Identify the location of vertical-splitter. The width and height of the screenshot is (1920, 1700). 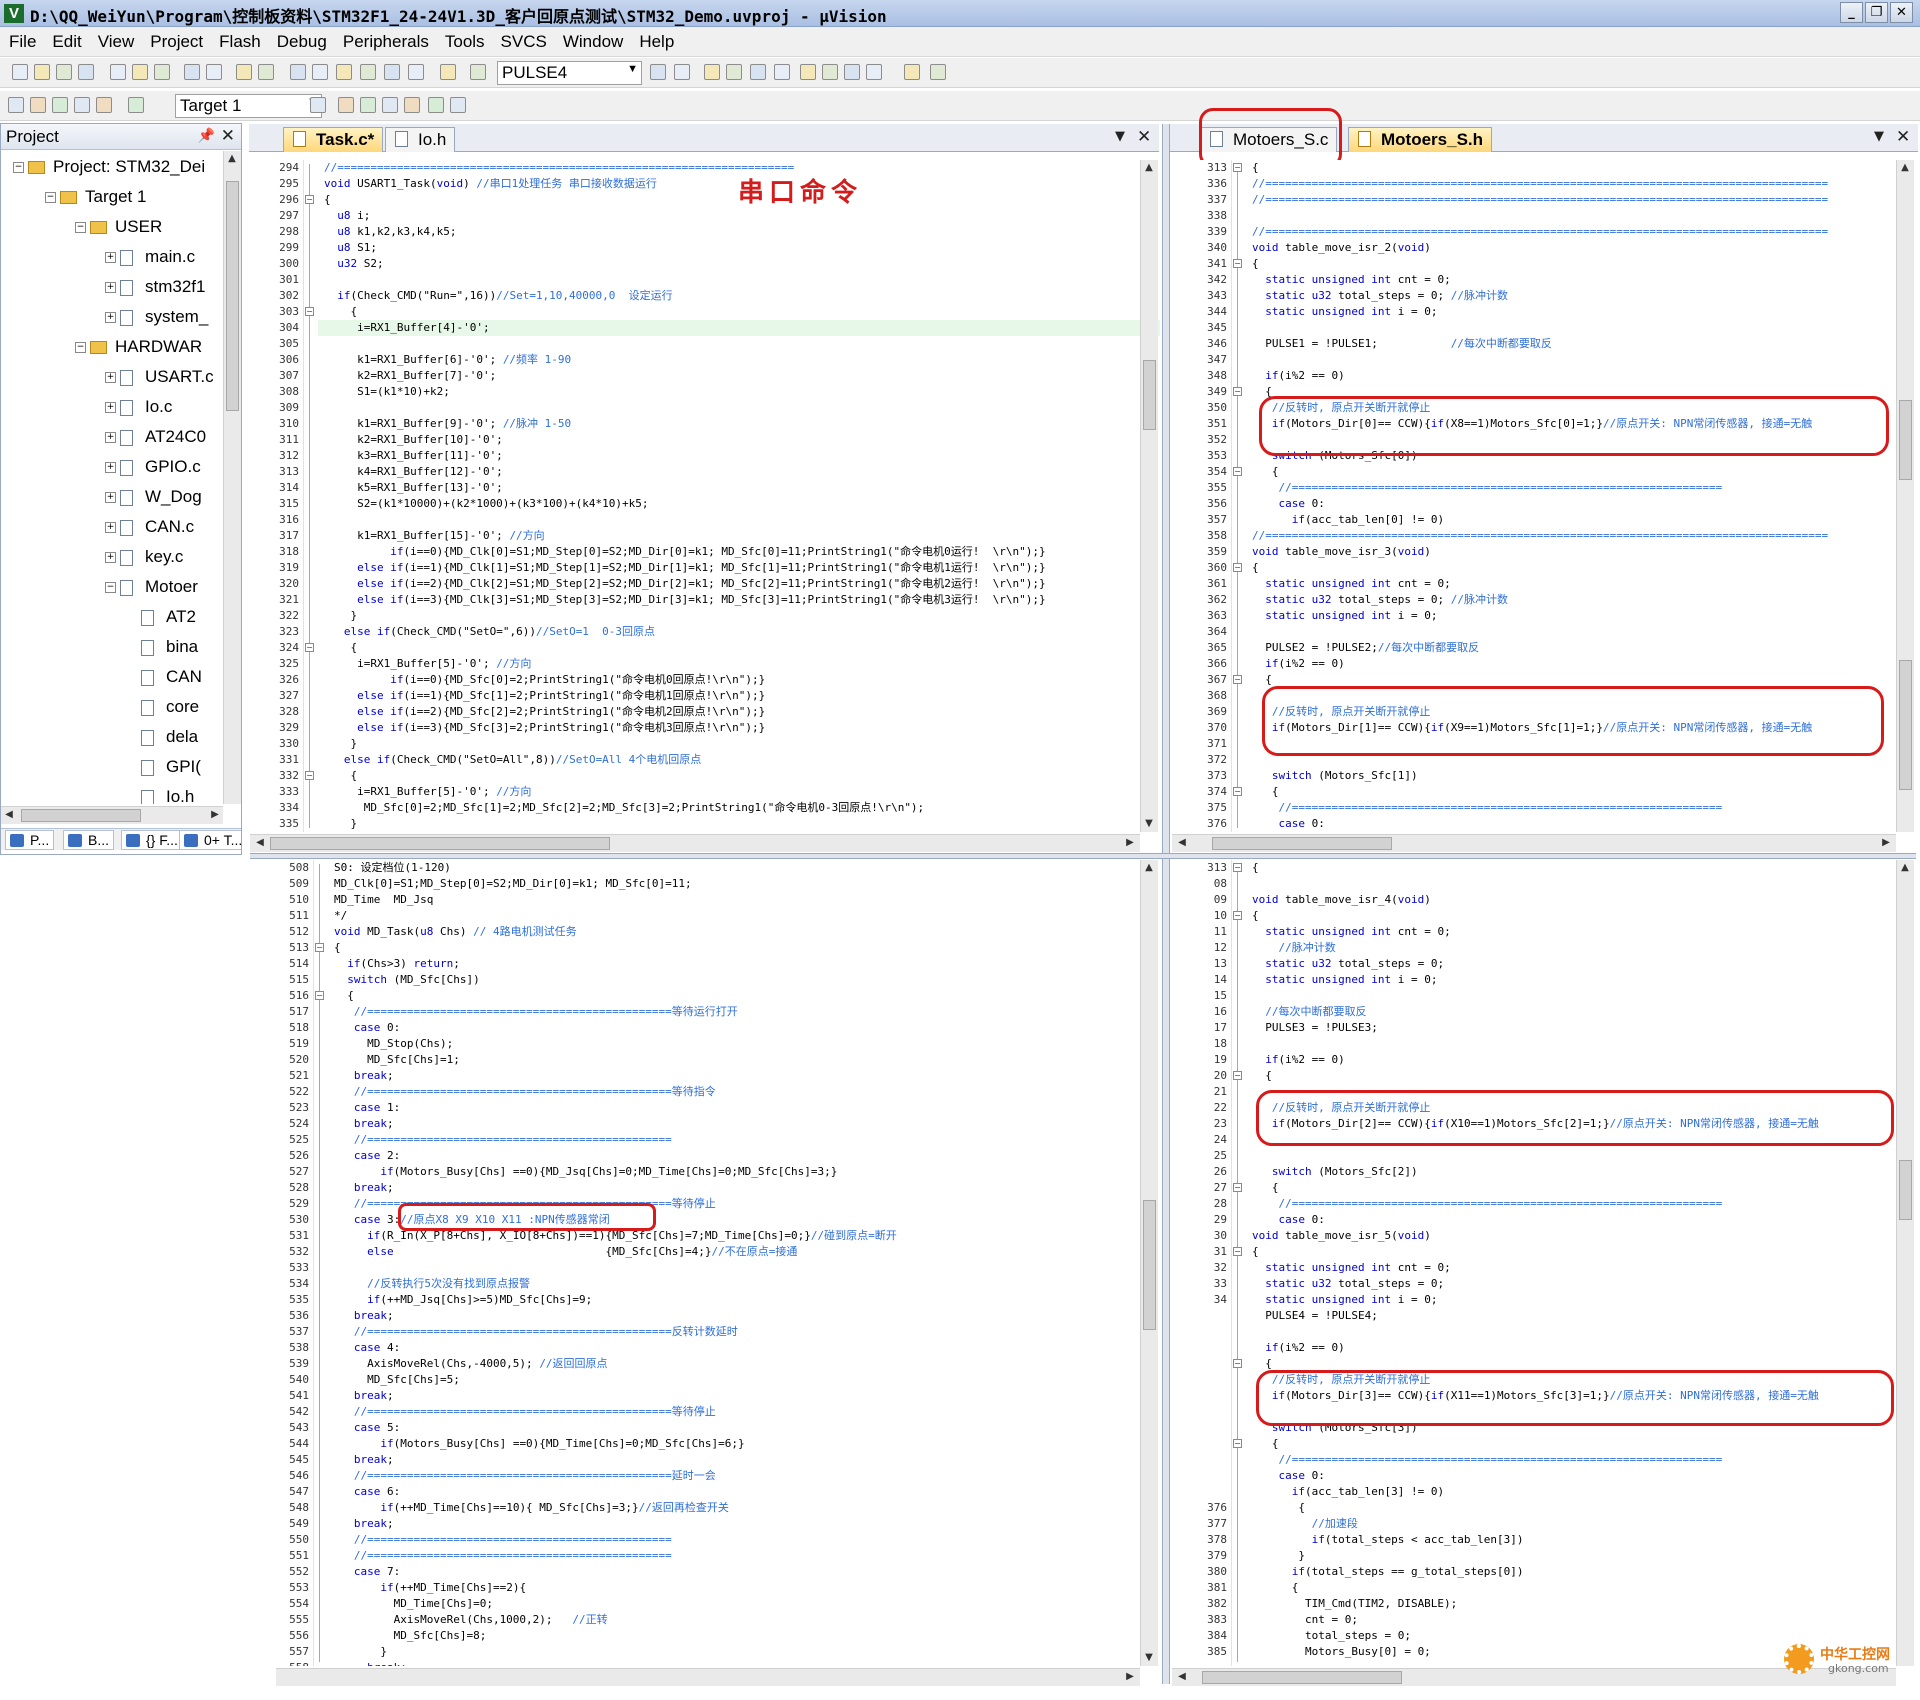
(1166, 904).